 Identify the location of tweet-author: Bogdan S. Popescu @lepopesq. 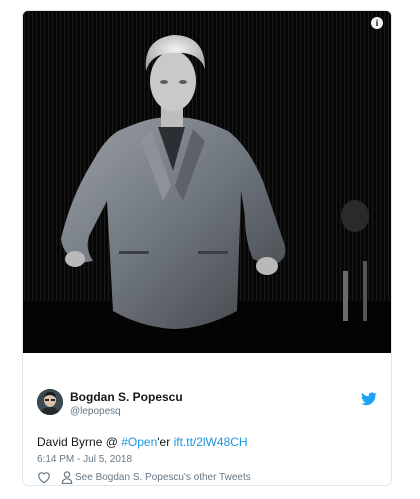
(207, 405).